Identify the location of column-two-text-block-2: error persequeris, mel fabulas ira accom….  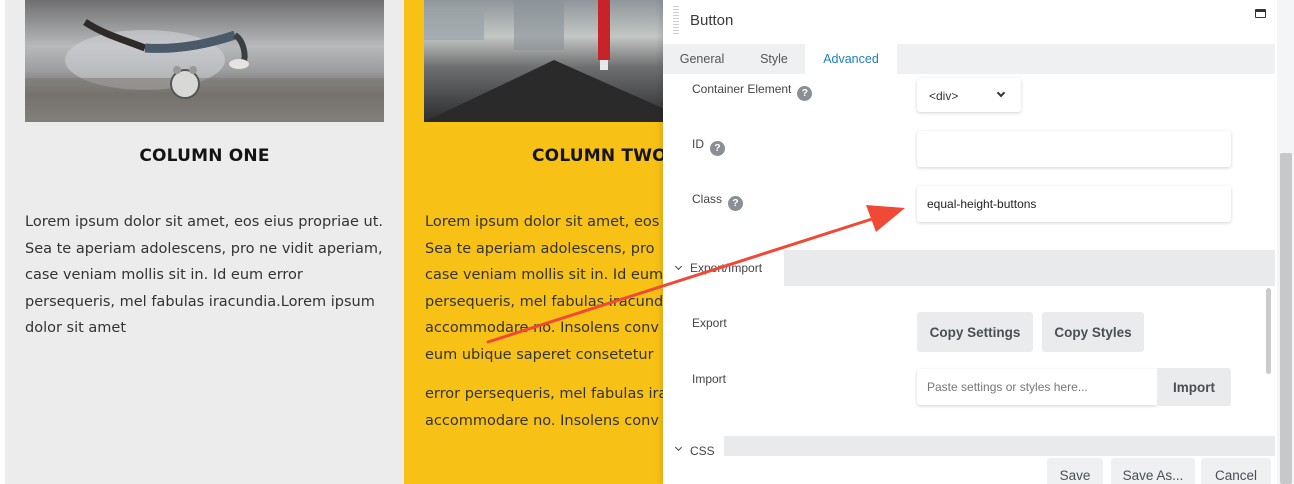
(559, 407).